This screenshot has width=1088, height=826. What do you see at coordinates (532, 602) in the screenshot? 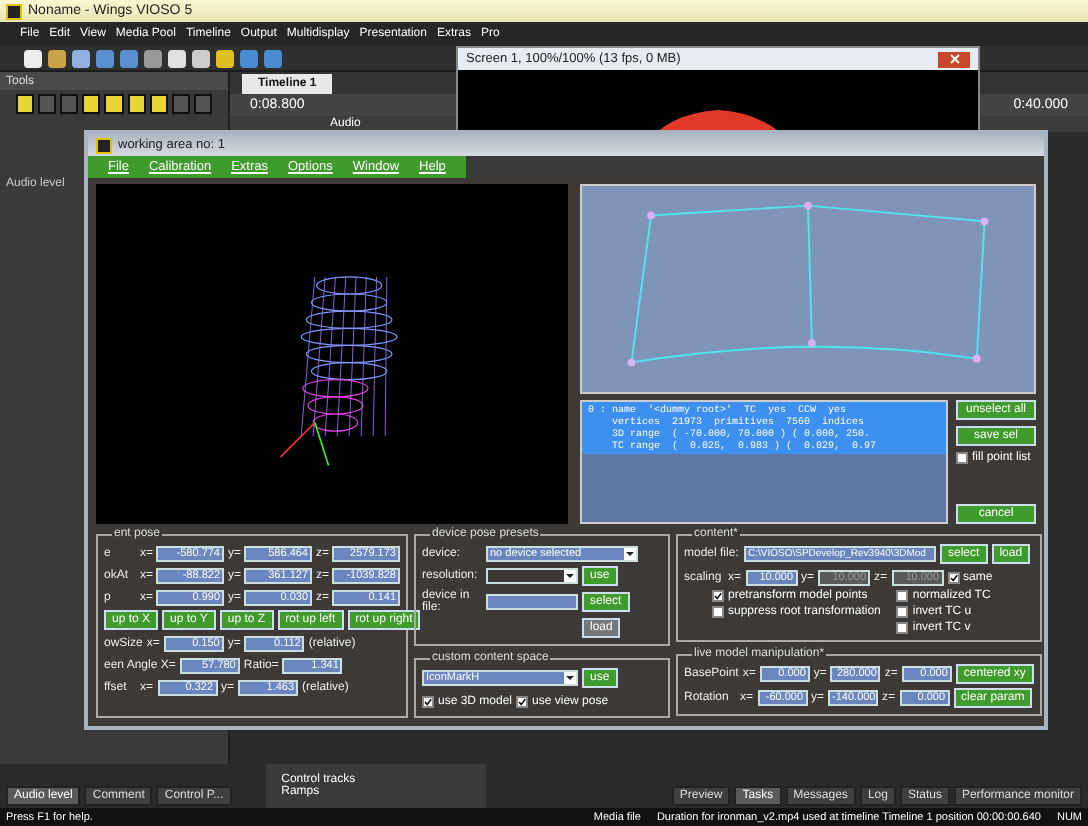
I see `file-field` at bounding box center [532, 602].